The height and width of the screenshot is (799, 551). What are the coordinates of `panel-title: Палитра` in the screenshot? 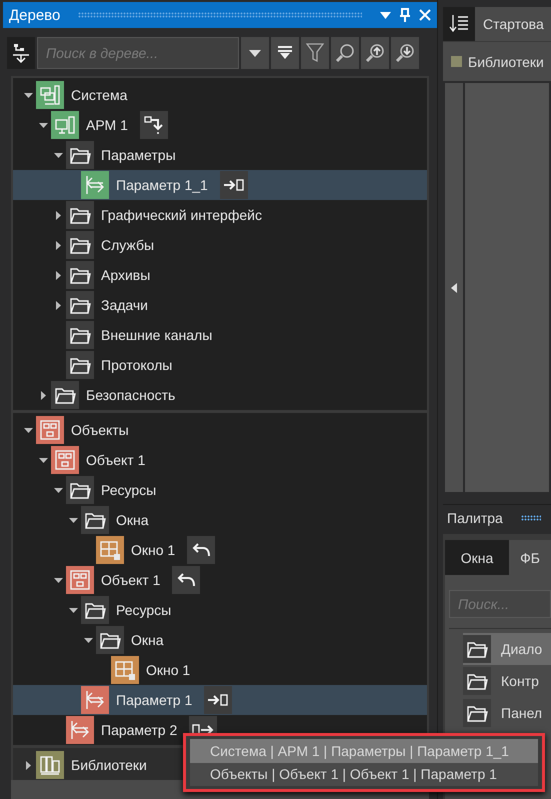 It's located at (475, 518).